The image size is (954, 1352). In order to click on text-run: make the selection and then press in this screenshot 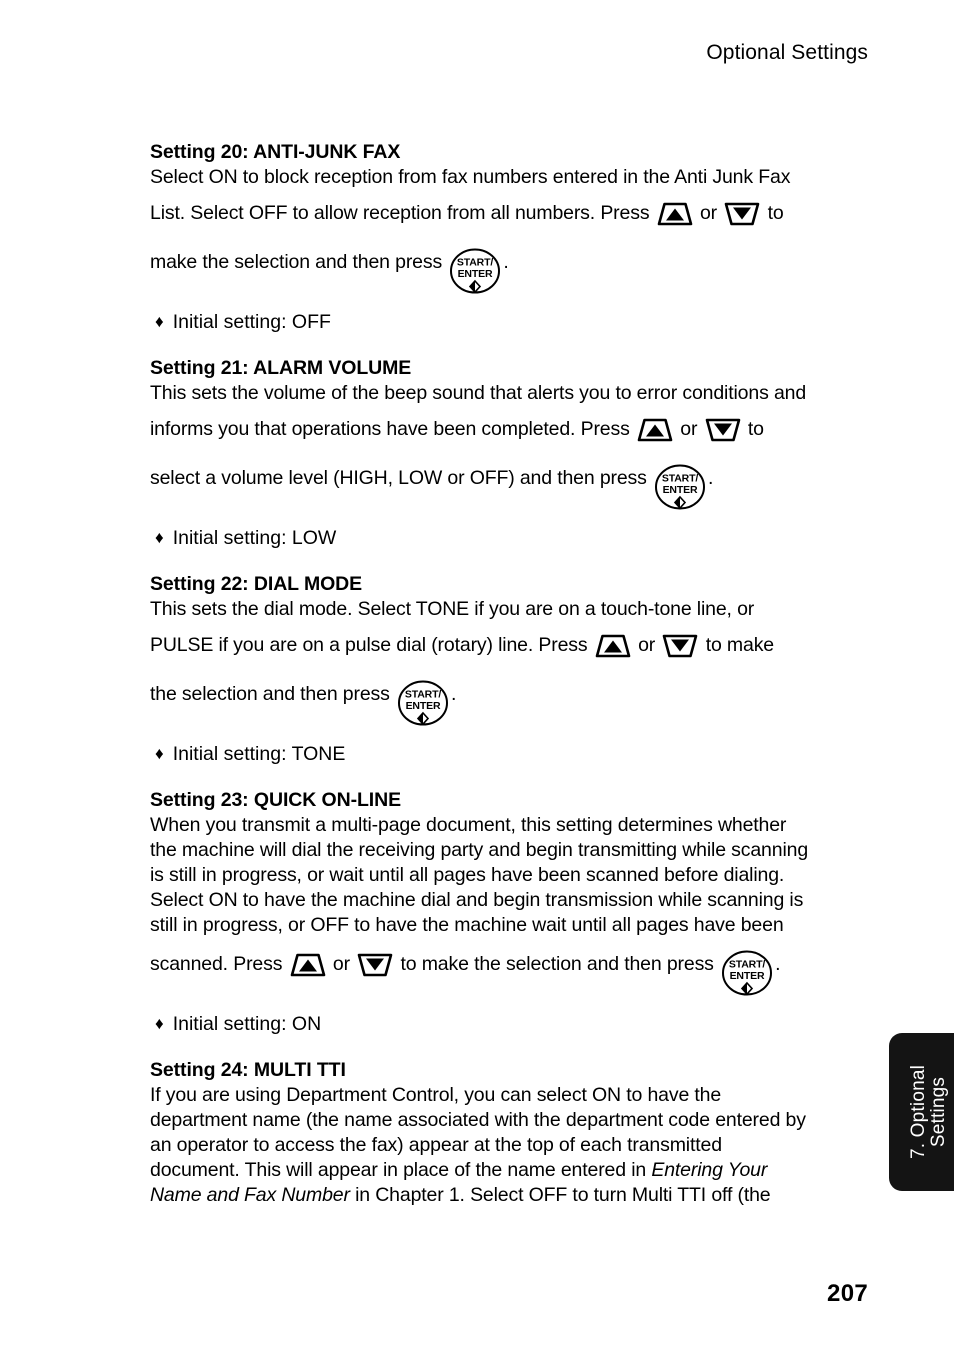, I will do `click(296, 262)`.